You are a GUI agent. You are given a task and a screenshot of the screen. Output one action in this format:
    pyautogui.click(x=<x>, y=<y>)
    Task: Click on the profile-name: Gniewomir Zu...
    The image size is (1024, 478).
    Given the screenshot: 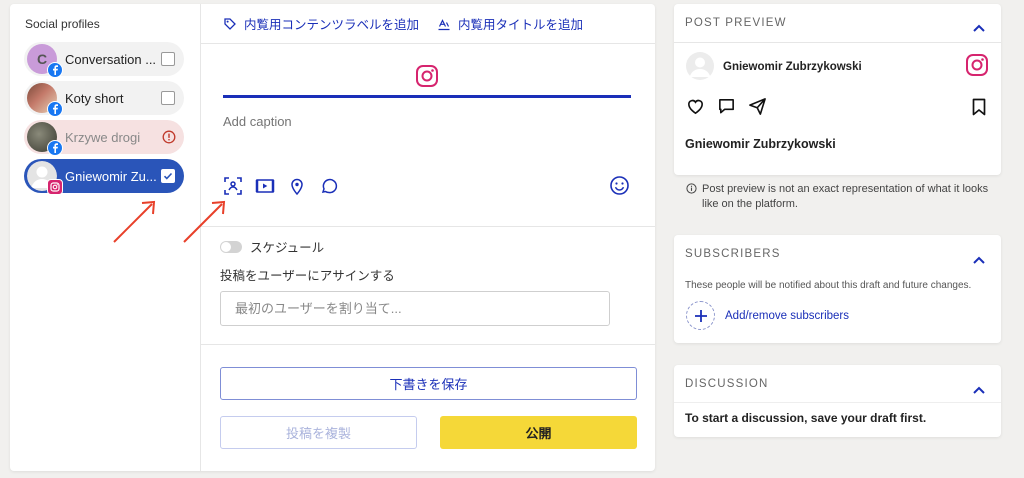 What is the action you would take?
    pyautogui.click(x=111, y=176)
    